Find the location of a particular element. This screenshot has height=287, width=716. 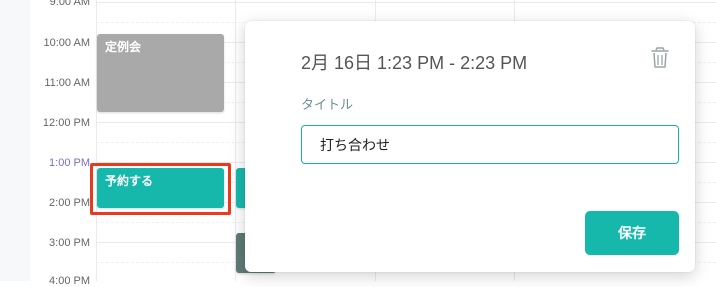

selection-highlight is located at coordinates (160, 189).